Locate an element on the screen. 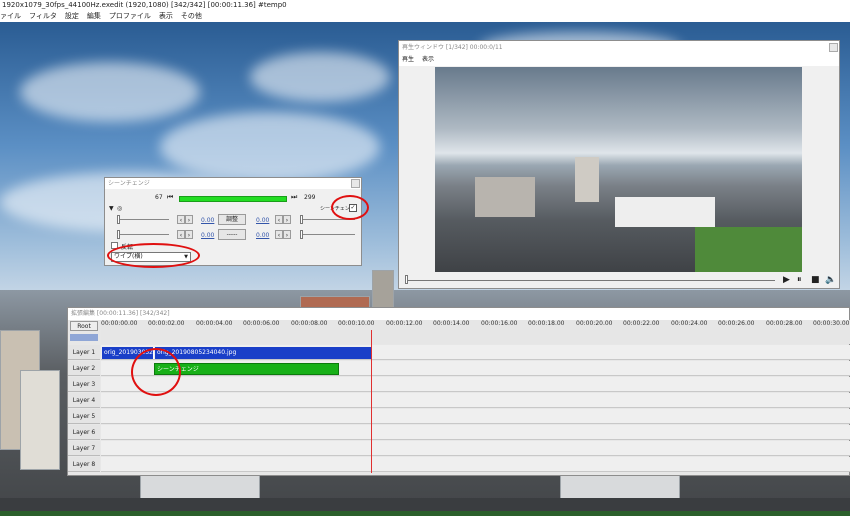  track-mode-button: ----- is located at coordinates (232, 234).